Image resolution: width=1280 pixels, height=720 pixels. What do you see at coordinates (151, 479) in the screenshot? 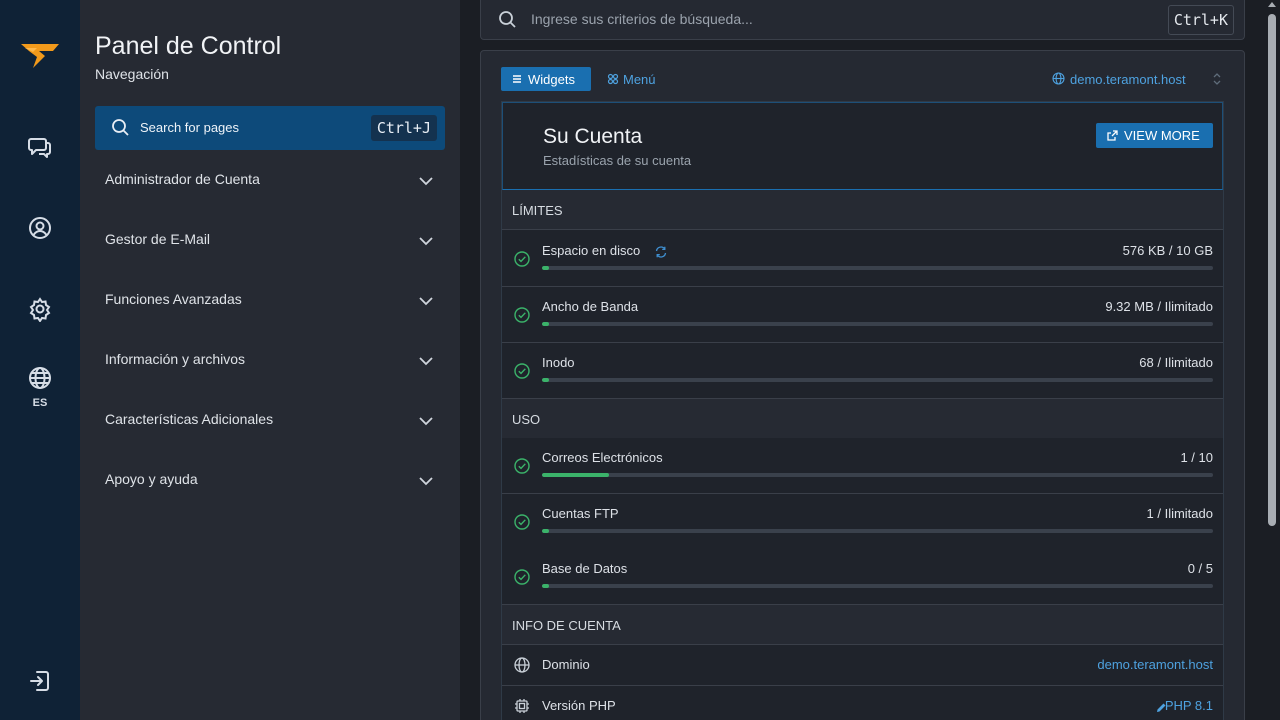
I see `nav-item-label: Apoyo y ayuda` at bounding box center [151, 479].